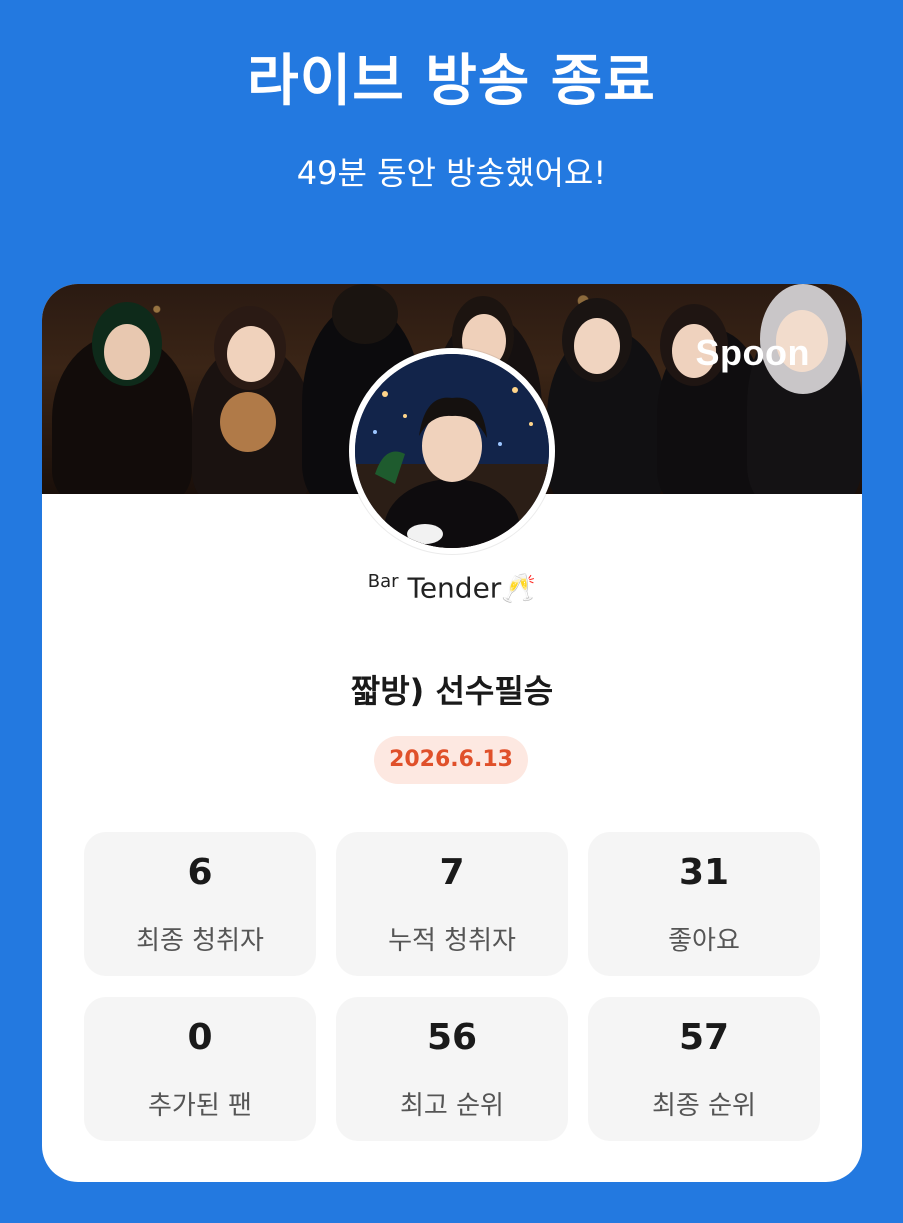 This screenshot has width=903, height=1223. What do you see at coordinates (451, 760) in the screenshot?
I see `date-badge: 2026.6.13` at bounding box center [451, 760].